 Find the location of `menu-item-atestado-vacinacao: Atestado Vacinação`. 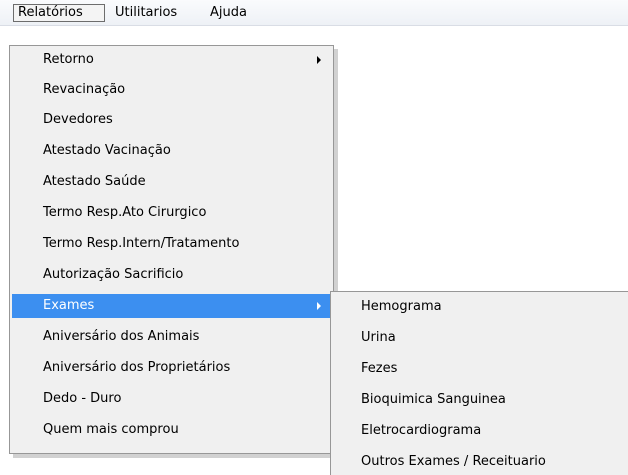

menu-item-atestado-vacinacao: Atestado Vacinação is located at coordinates (171, 151).